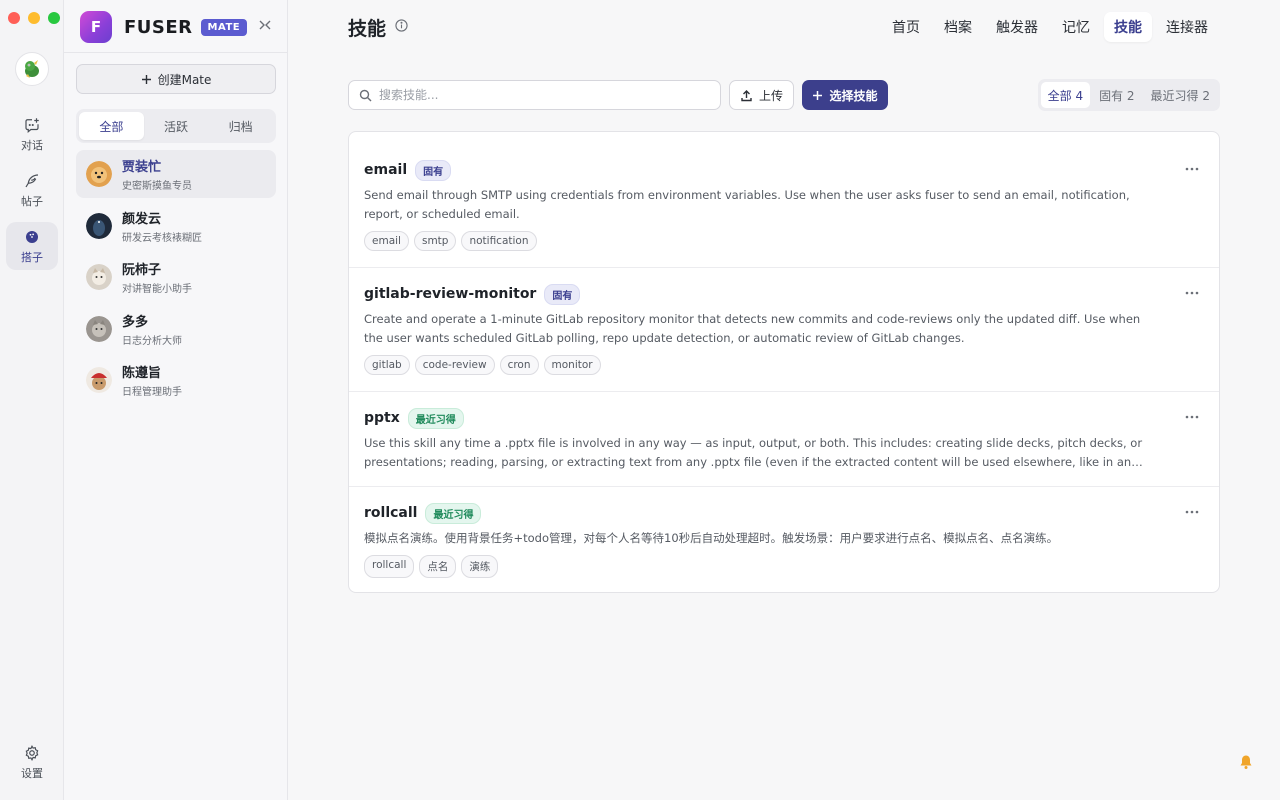  Describe the element at coordinates (562, 294) in the screenshot. I see `skill-badge: 固有` at that location.